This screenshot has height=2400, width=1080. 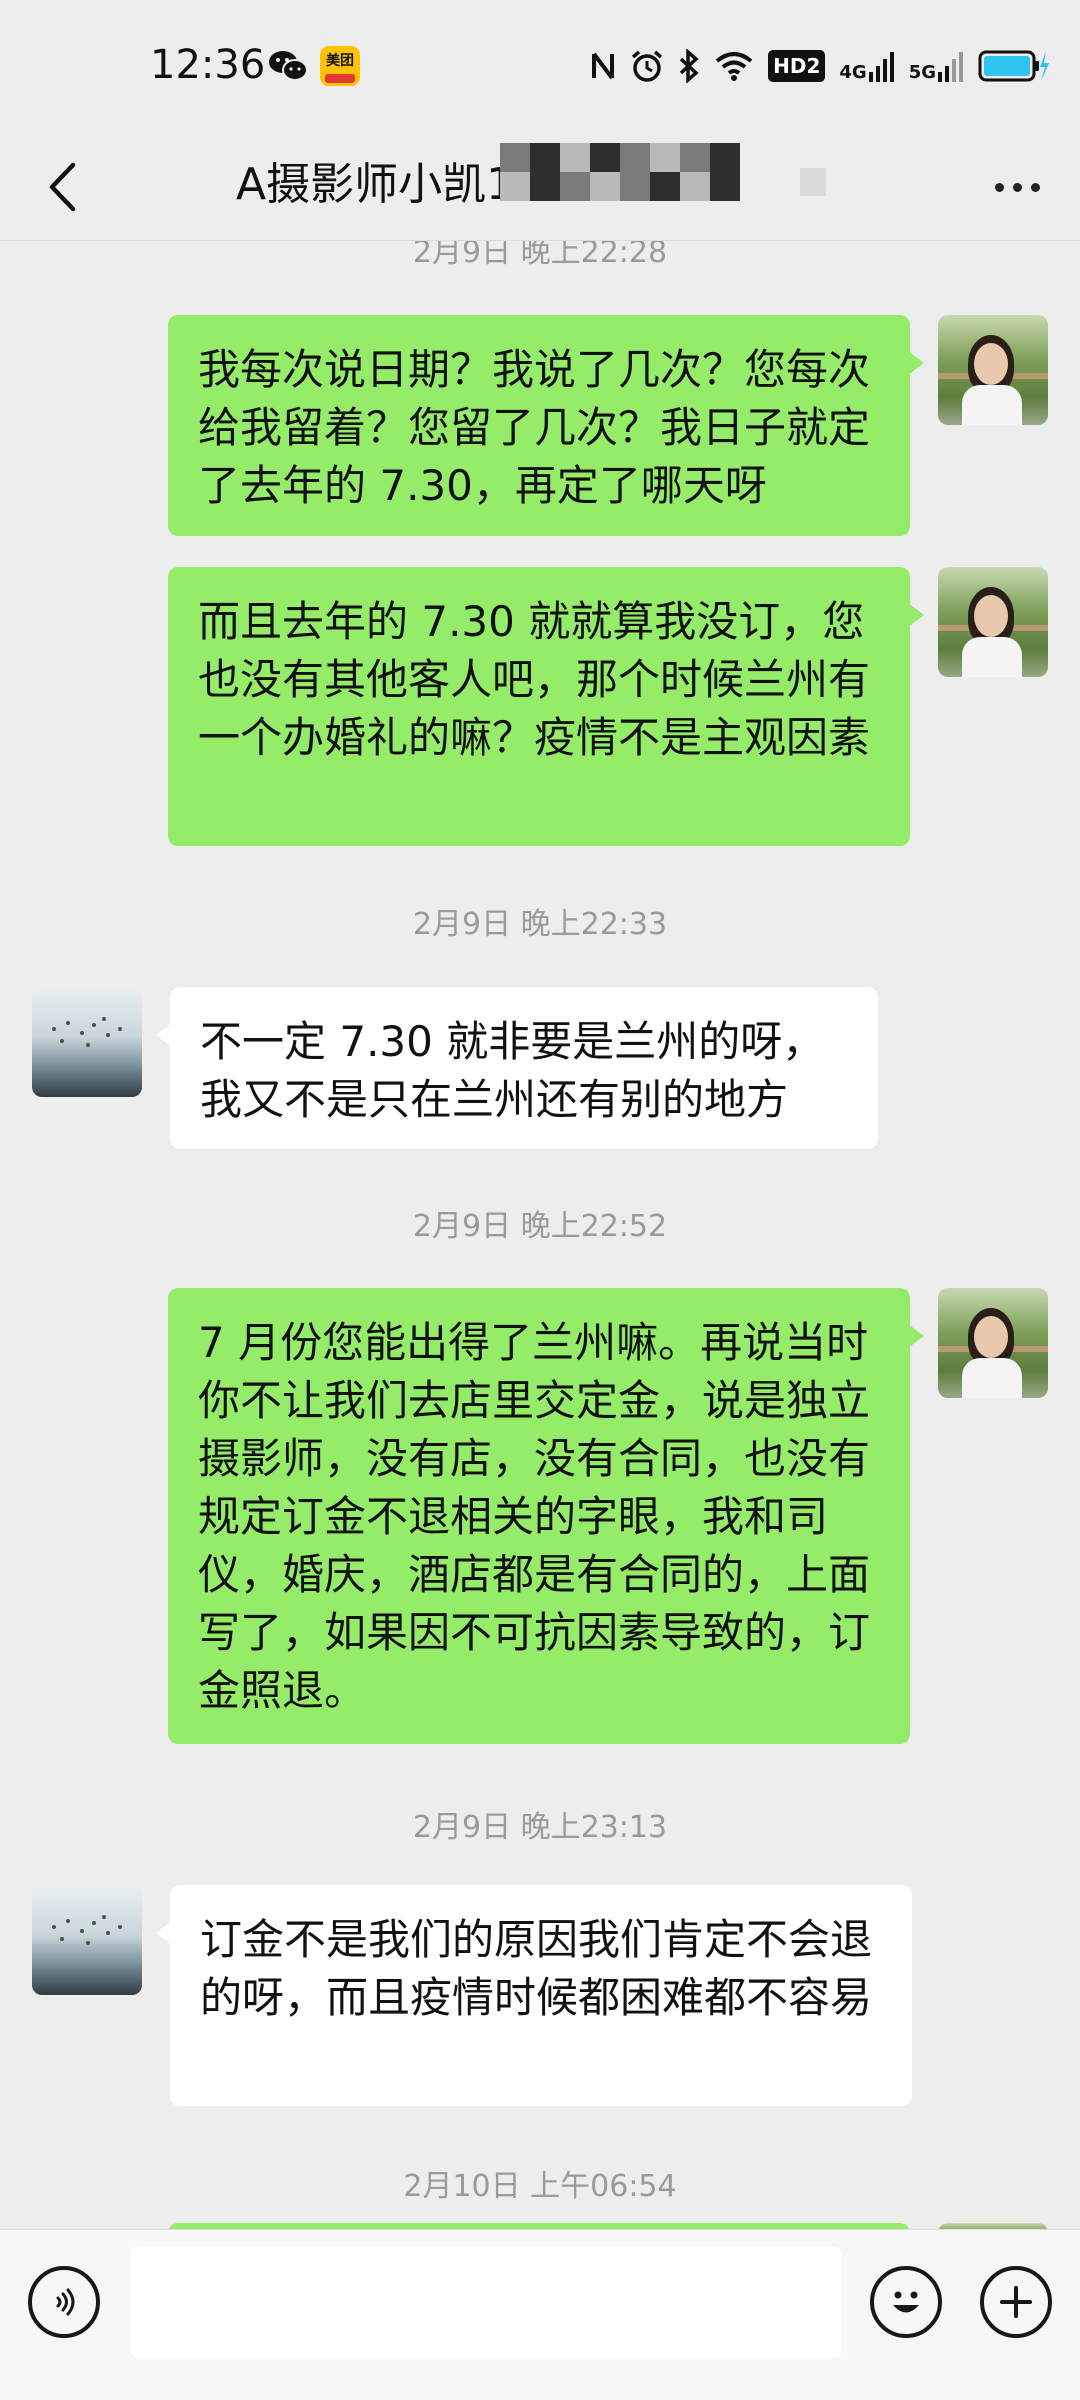 What do you see at coordinates (1017, 187) in the screenshot?
I see `more-options-button` at bounding box center [1017, 187].